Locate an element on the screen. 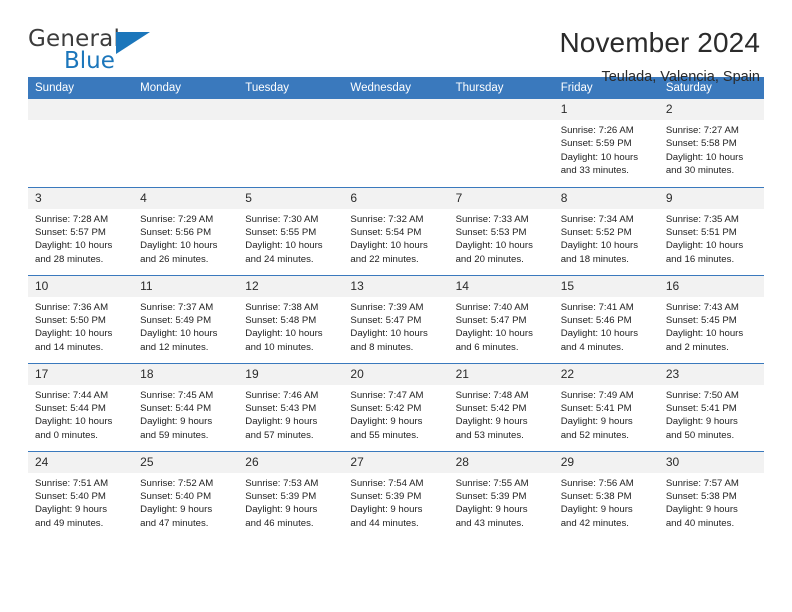 The width and height of the screenshot is (792, 612). day-number: 3 is located at coordinates (81, 198).